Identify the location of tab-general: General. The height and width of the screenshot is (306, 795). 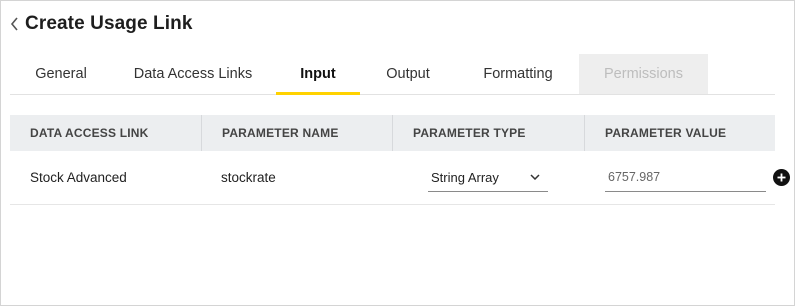
(61, 74).